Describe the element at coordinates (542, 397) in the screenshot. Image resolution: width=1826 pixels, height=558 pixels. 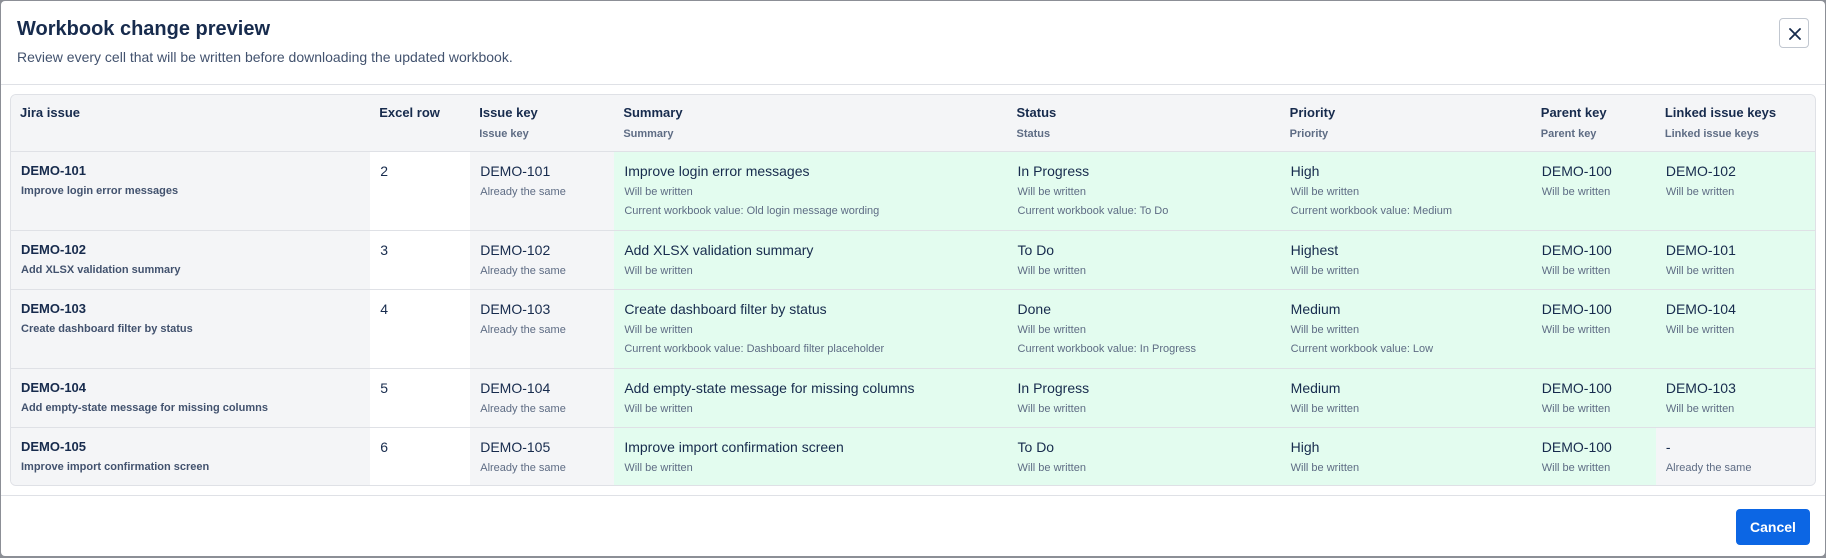
I see `cell-issue-key: DEMO-104 Already the same` at that location.